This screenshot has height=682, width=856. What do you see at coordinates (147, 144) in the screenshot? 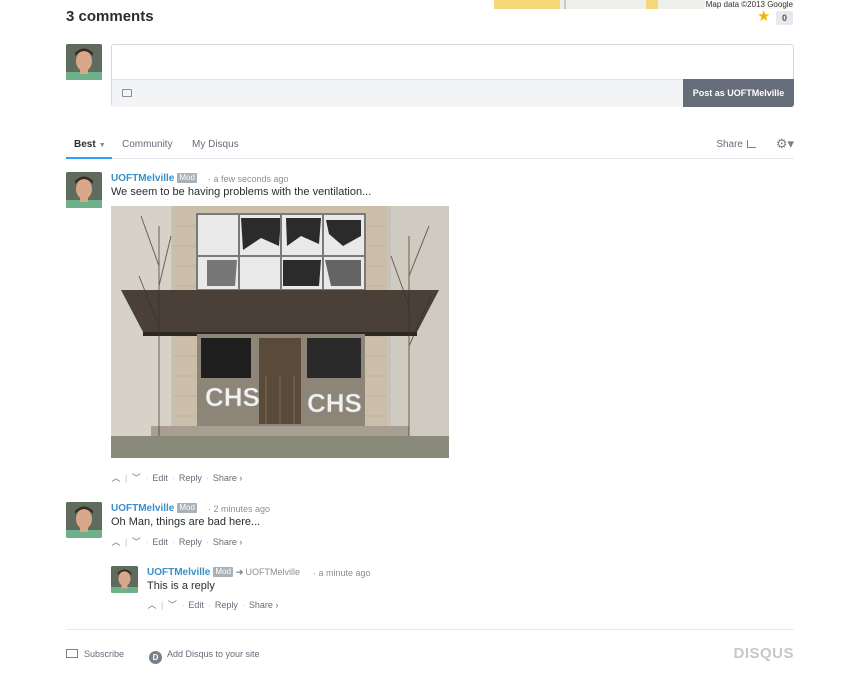
I see `tab-community: Community` at bounding box center [147, 144].